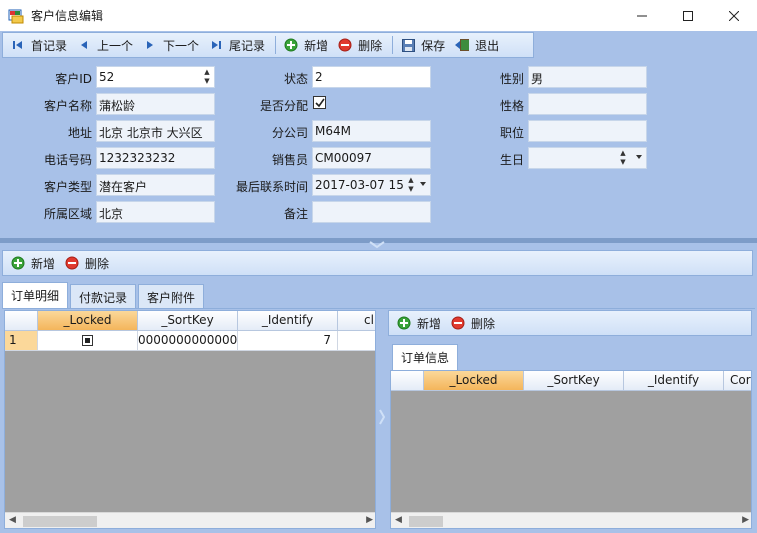  Describe the element at coordinates (371, 77) in the screenshot. I see `status-field: 2` at that location.